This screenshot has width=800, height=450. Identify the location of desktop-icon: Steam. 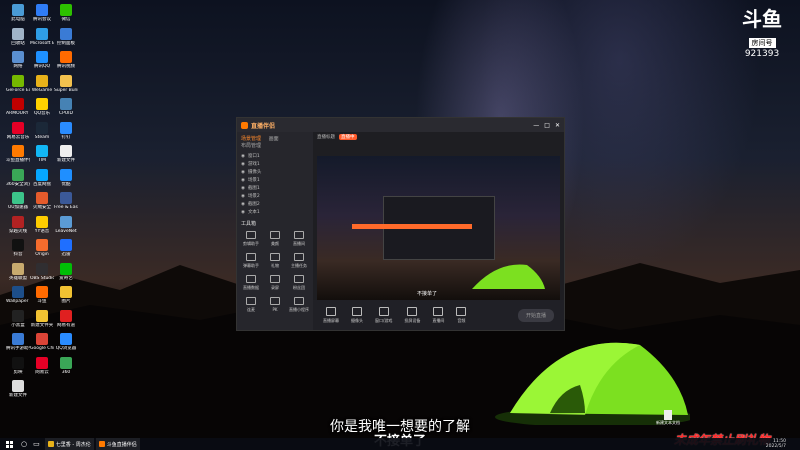
(42, 130).